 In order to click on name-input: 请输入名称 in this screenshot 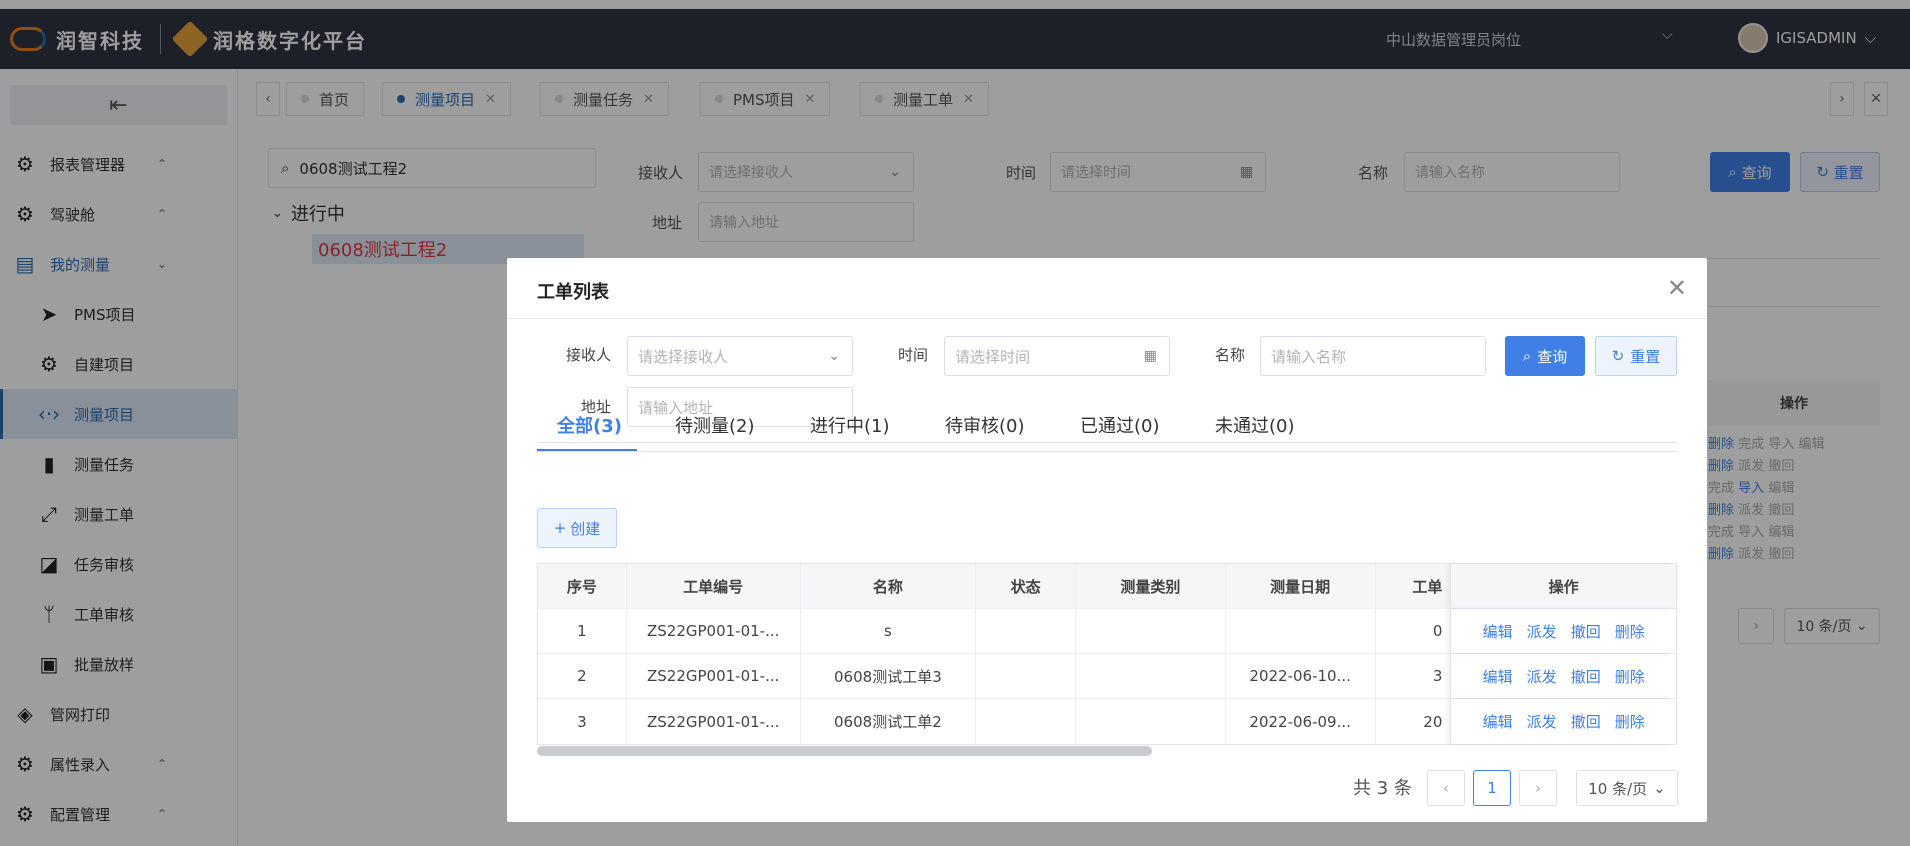, I will do `click(1373, 356)`.